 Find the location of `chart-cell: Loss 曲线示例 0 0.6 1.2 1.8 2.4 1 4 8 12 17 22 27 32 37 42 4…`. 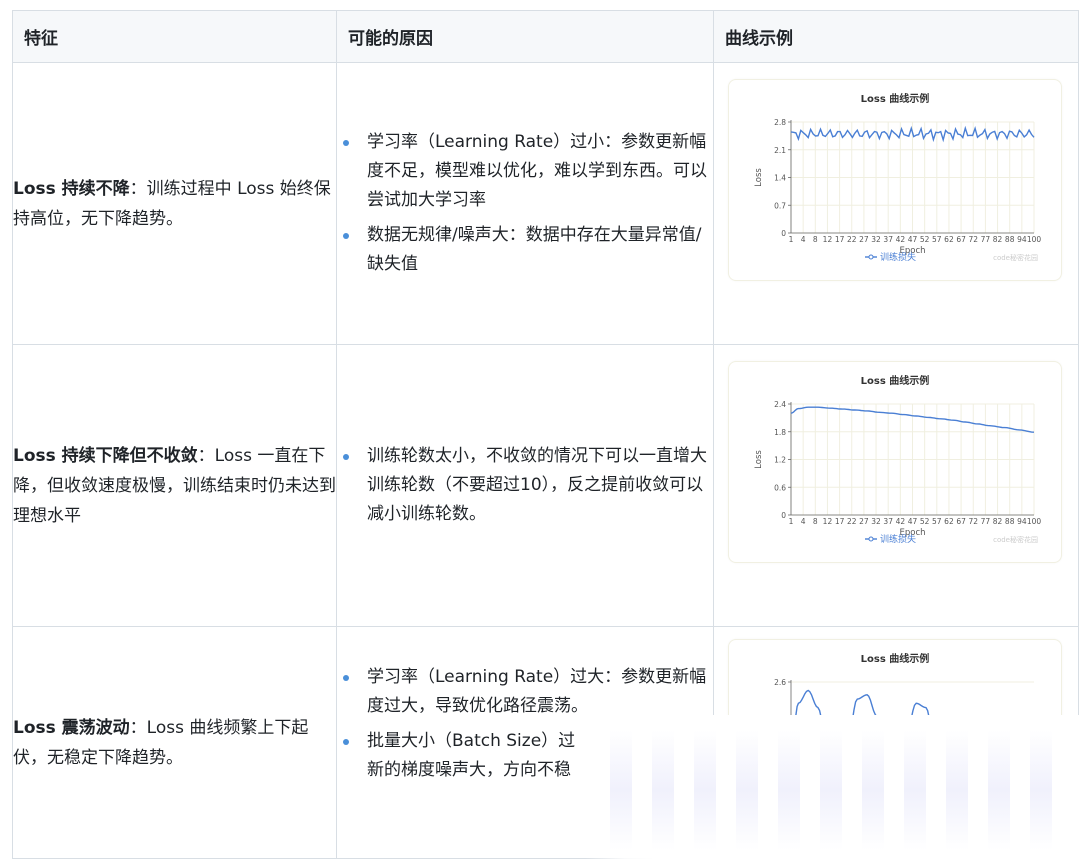

chart-cell: Loss 曲线示例 0 0.6 1.2 1.8 2.4 1 4 8 12 17 22 27 32 37 42 4… is located at coordinates (896, 485).